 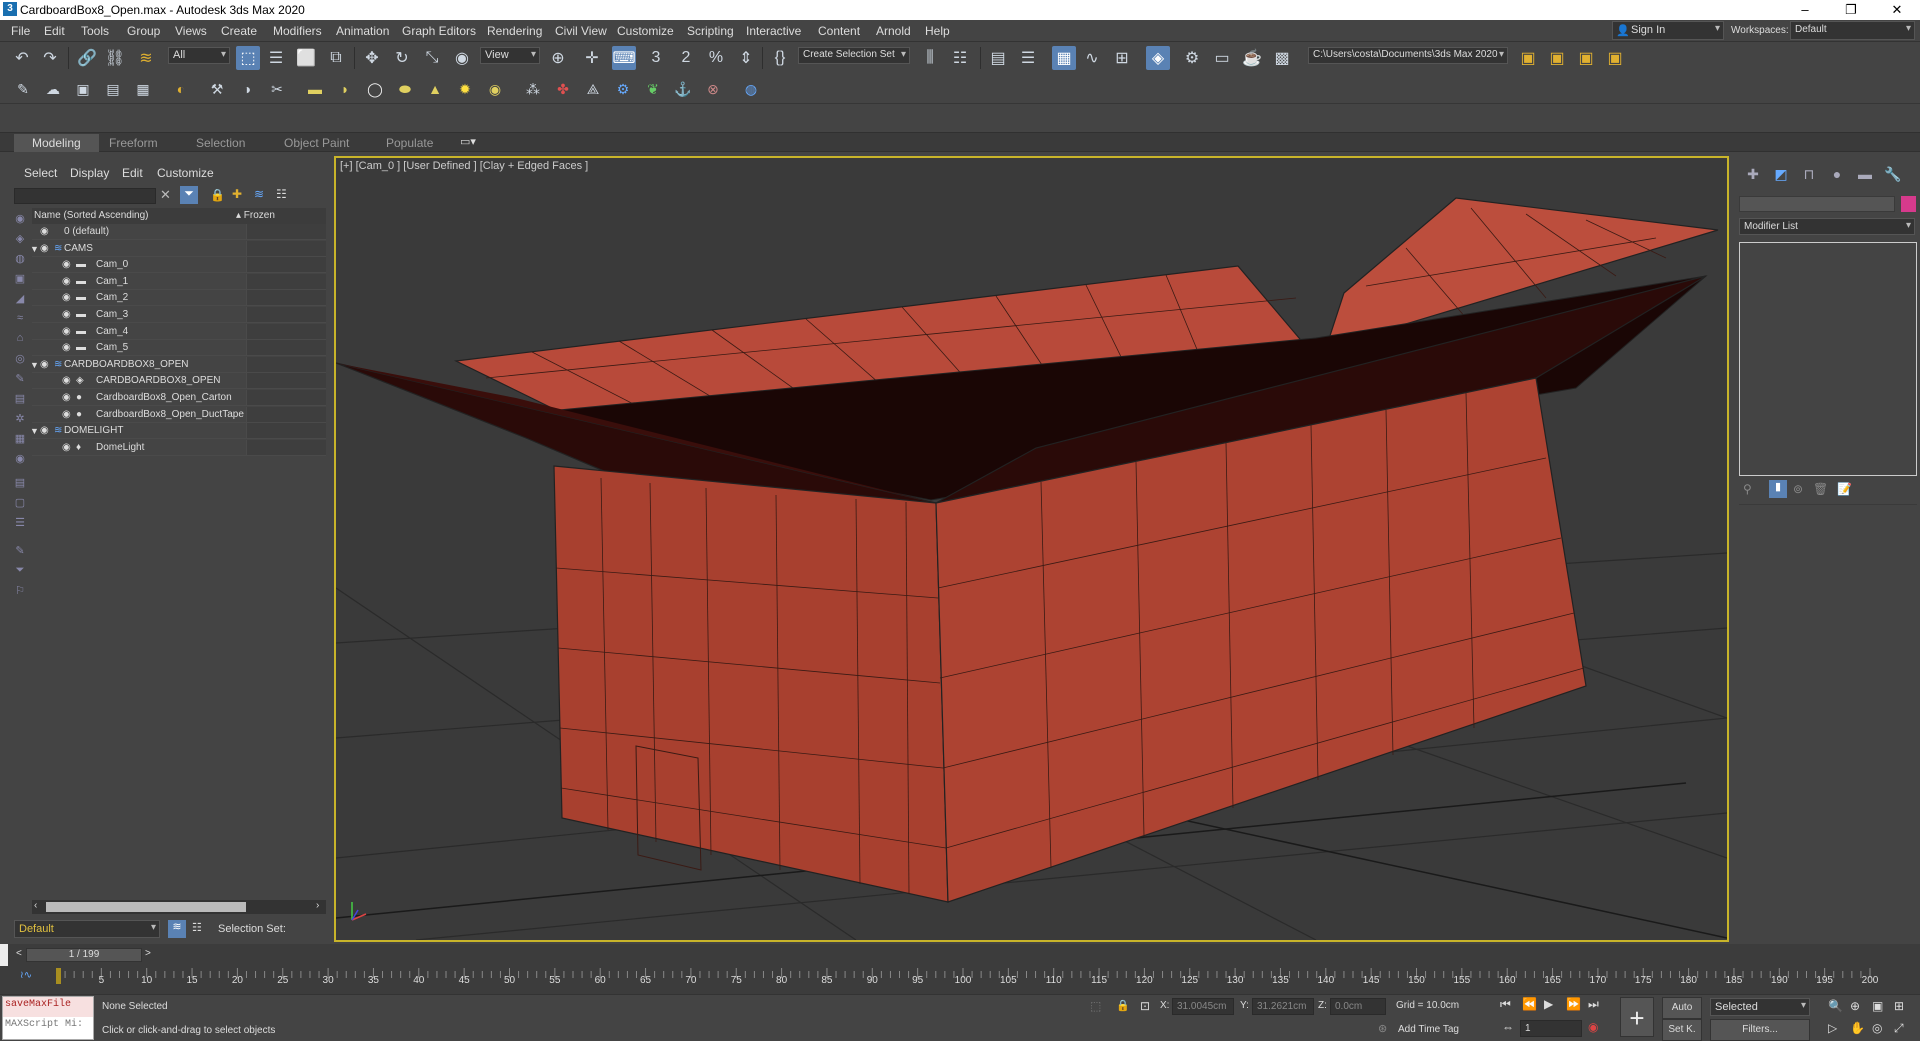 What do you see at coordinates (751, 684) in the screenshot?
I see `box-left-side` at bounding box center [751, 684].